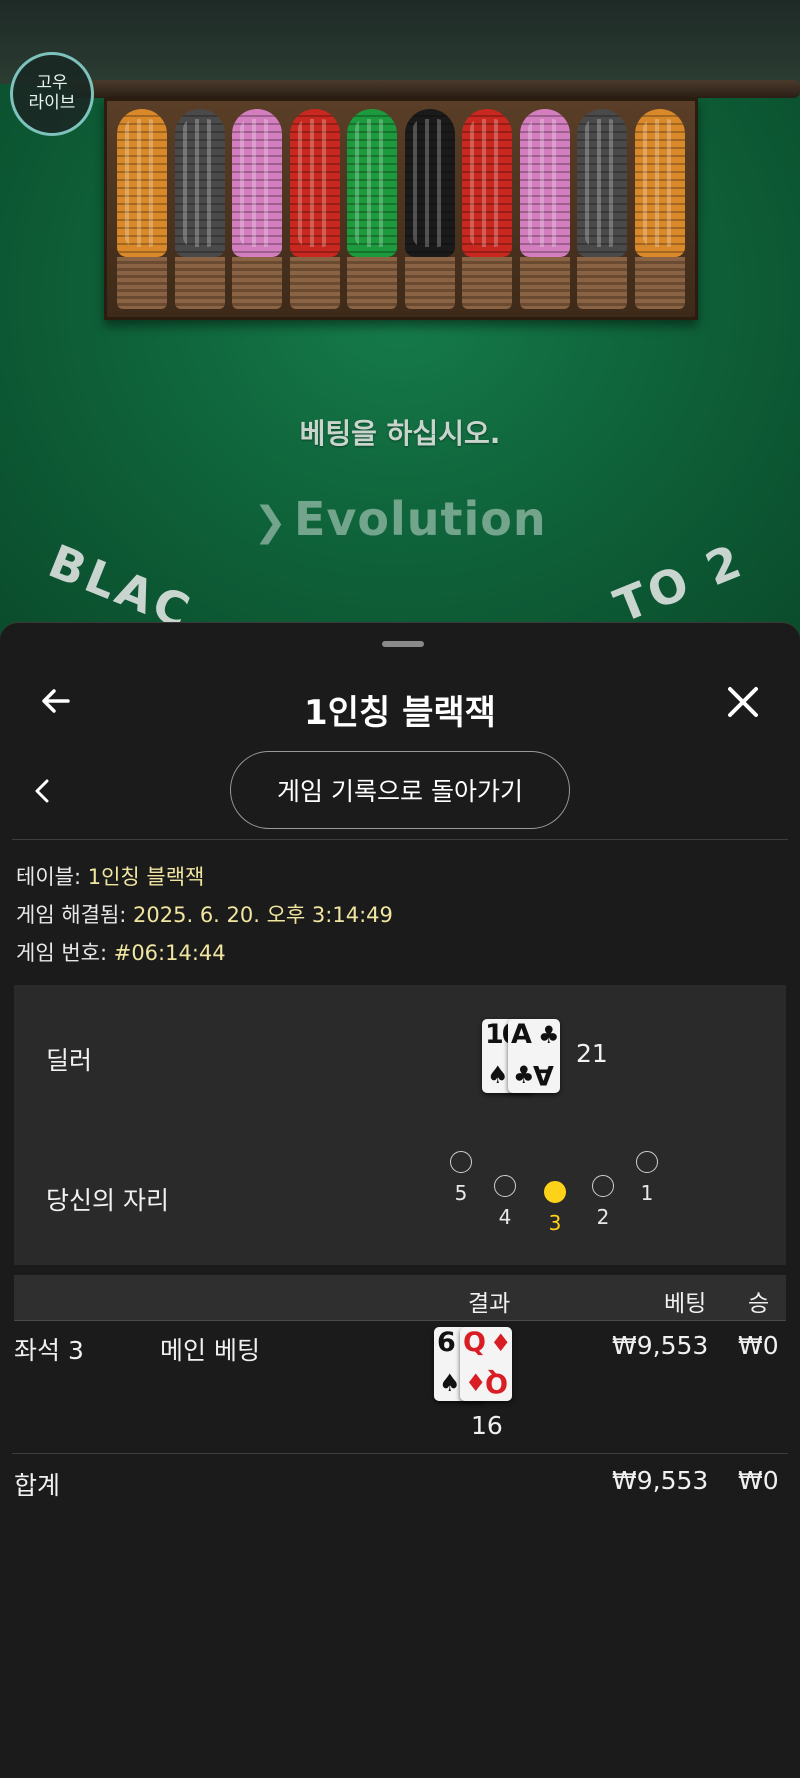 The image size is (800, 1778). I want to click on header-bet: 베팅, so click(685, 1304).